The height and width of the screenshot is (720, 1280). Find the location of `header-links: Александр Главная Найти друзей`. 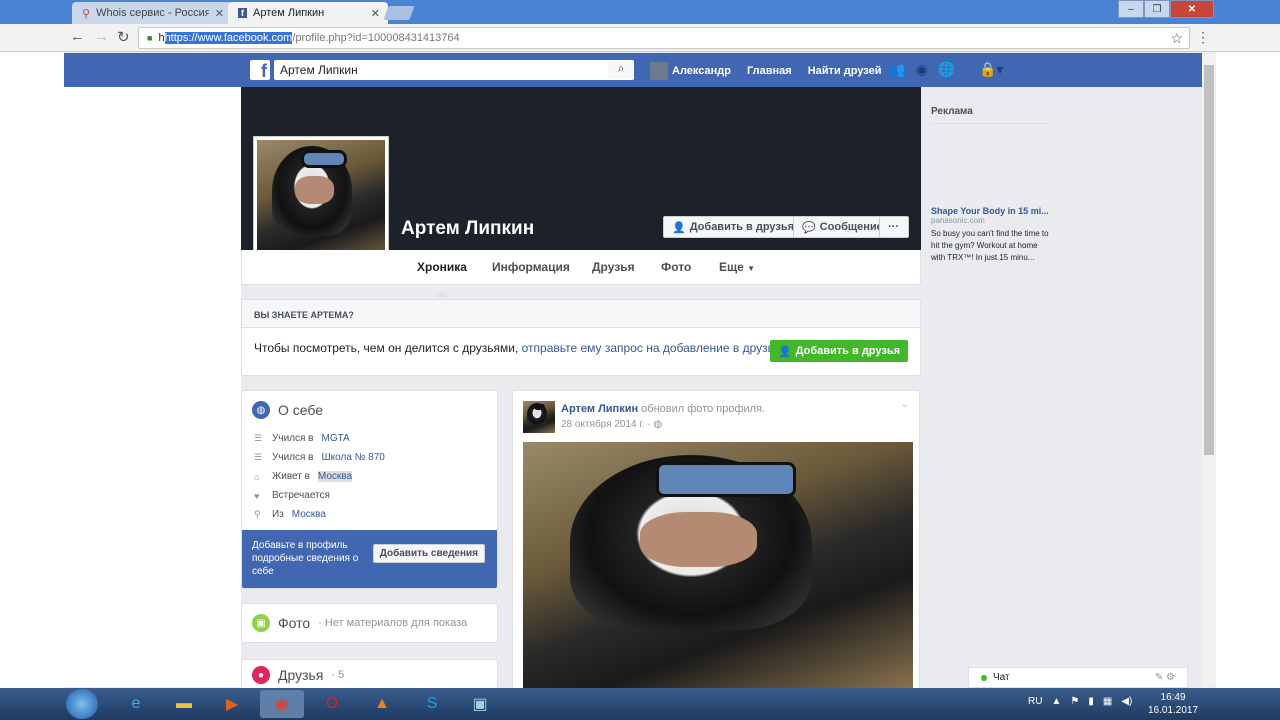

header-links: Александр Главная Найти друзей is located at coordinates (766, 71).